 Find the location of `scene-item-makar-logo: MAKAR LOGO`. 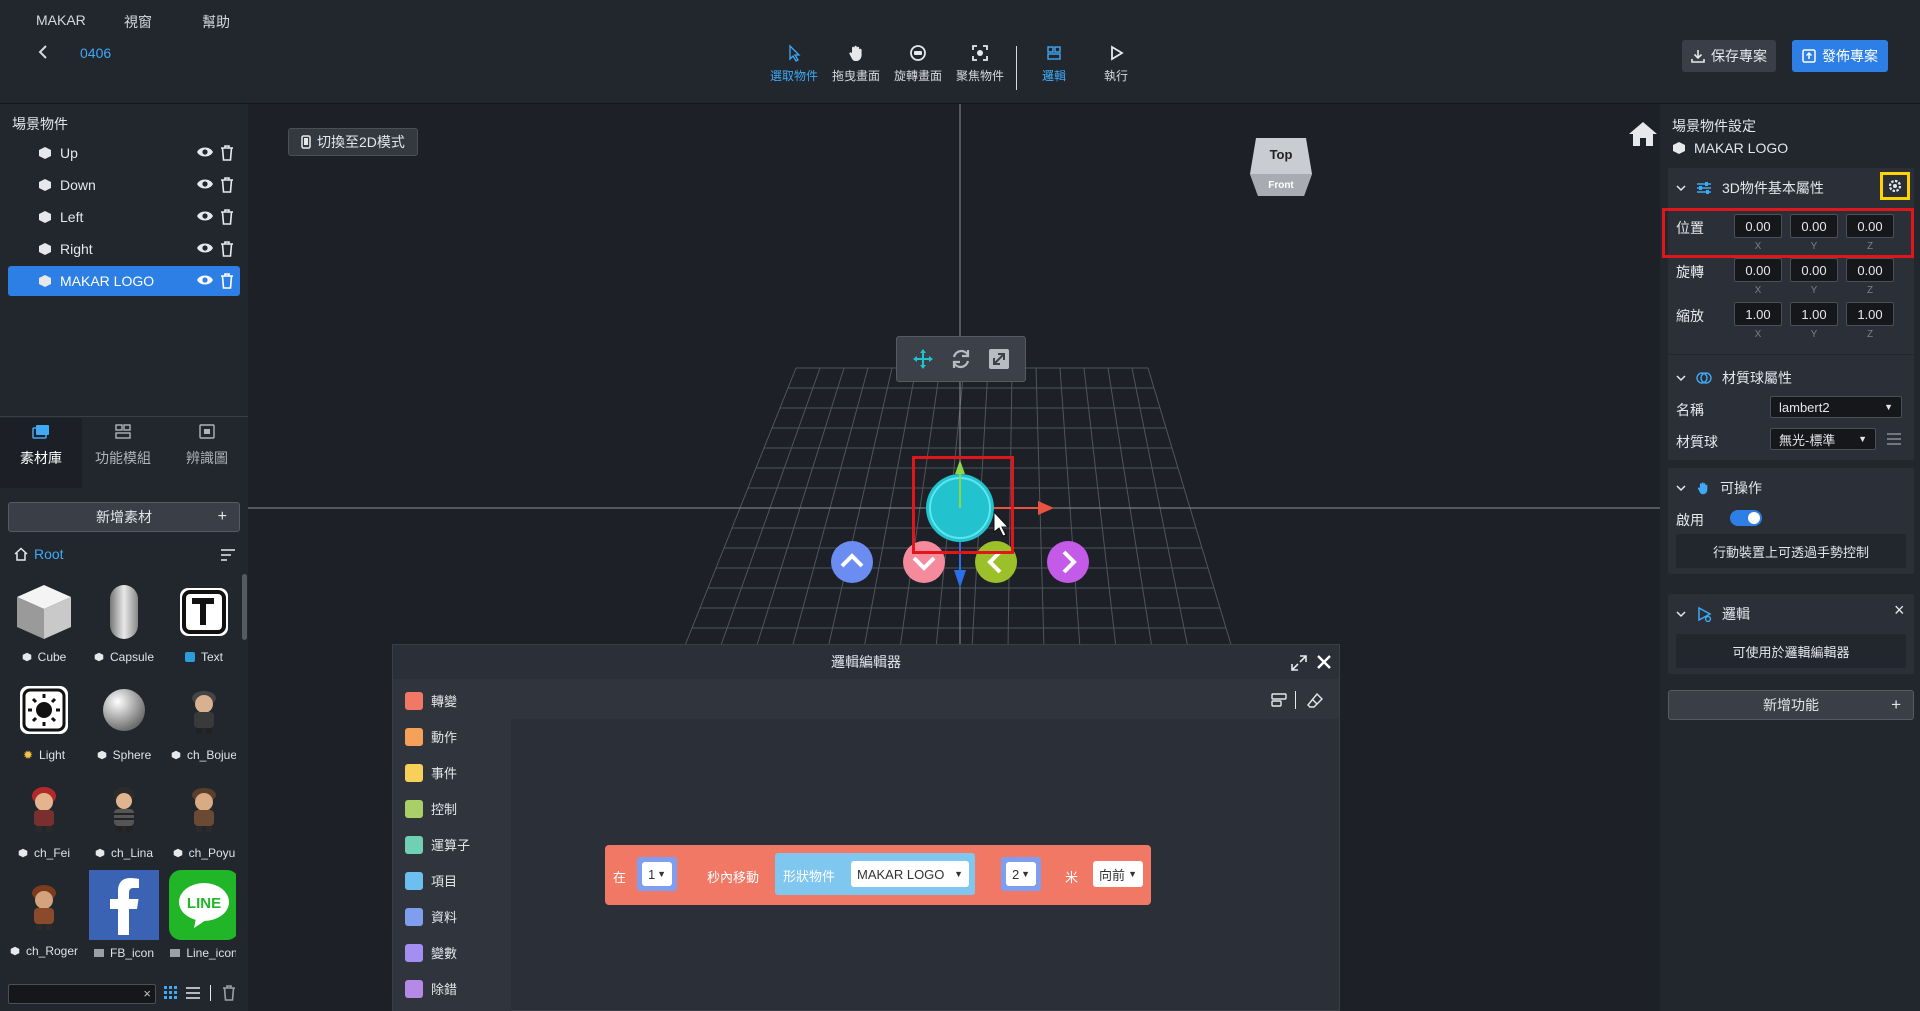

scene-item-makar-logo: MAKAR LOGO is located at coordinates (124, 281).